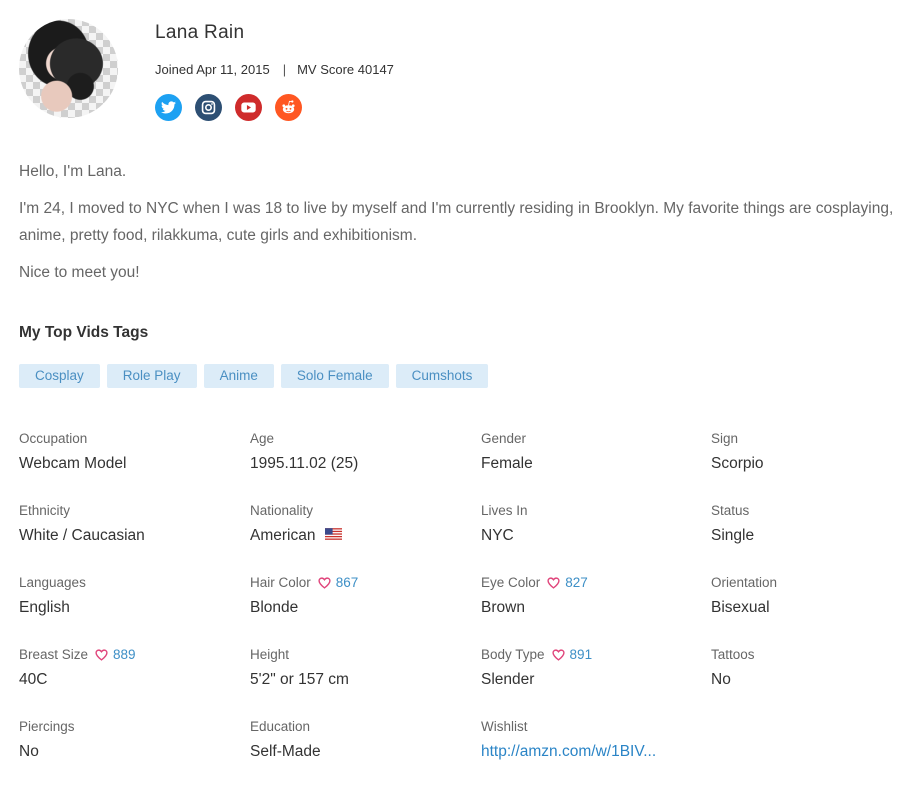  I want to click on detail-value-text: Webcam Model, so click(73, 463).